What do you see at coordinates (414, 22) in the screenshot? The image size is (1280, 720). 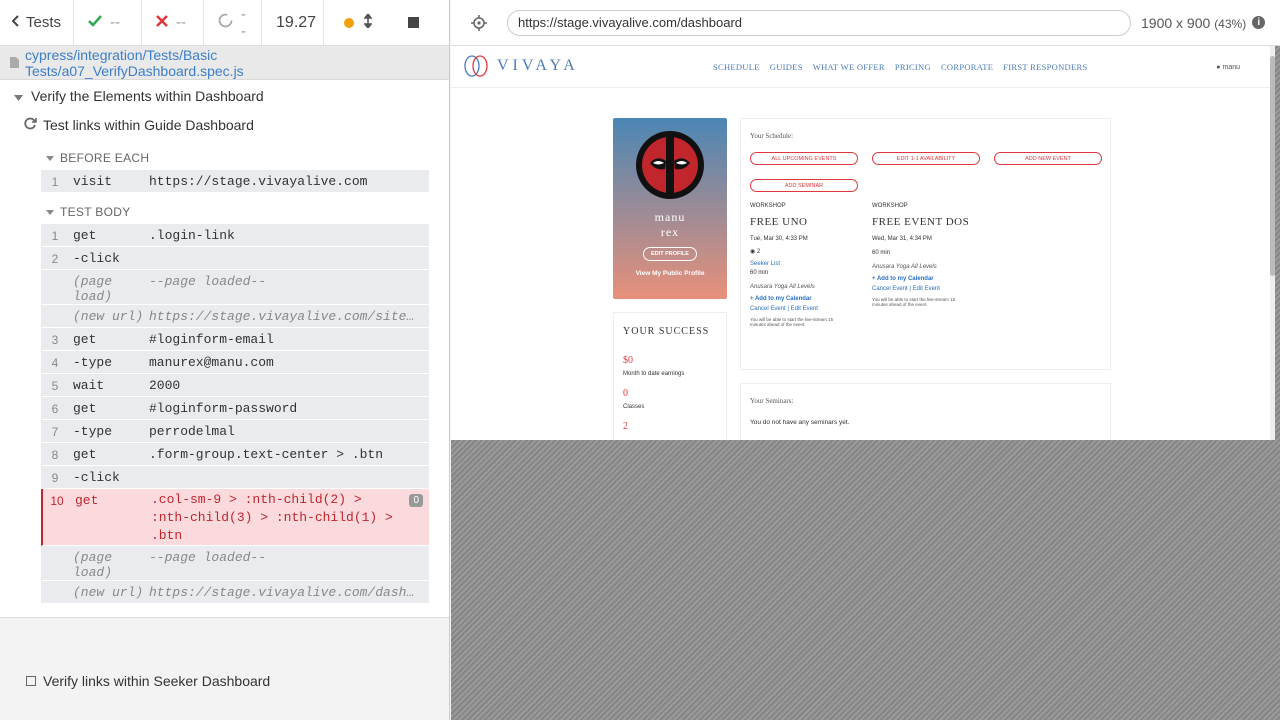 I see `stop-icon` at bounding box center [414, 22].